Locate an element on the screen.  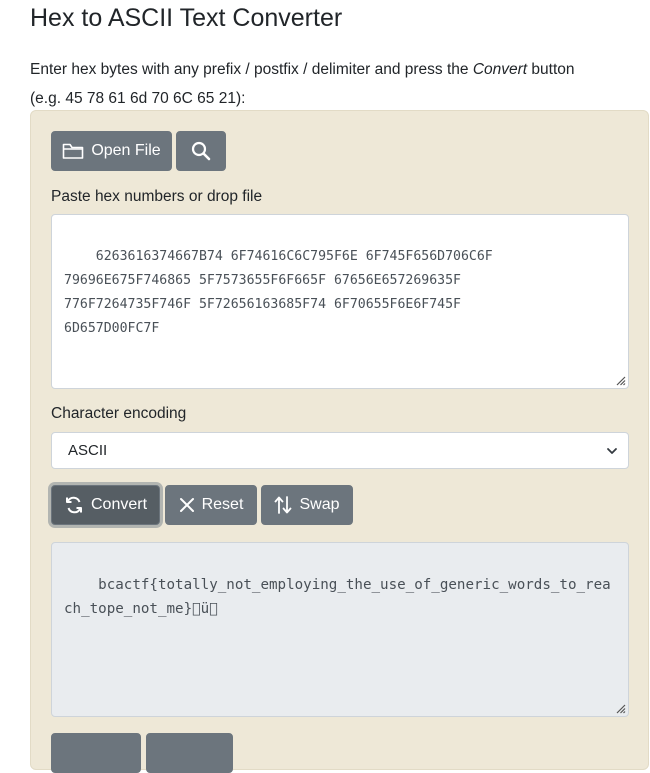
encoding-label: Character encoding is located at coordinates (119, 413).